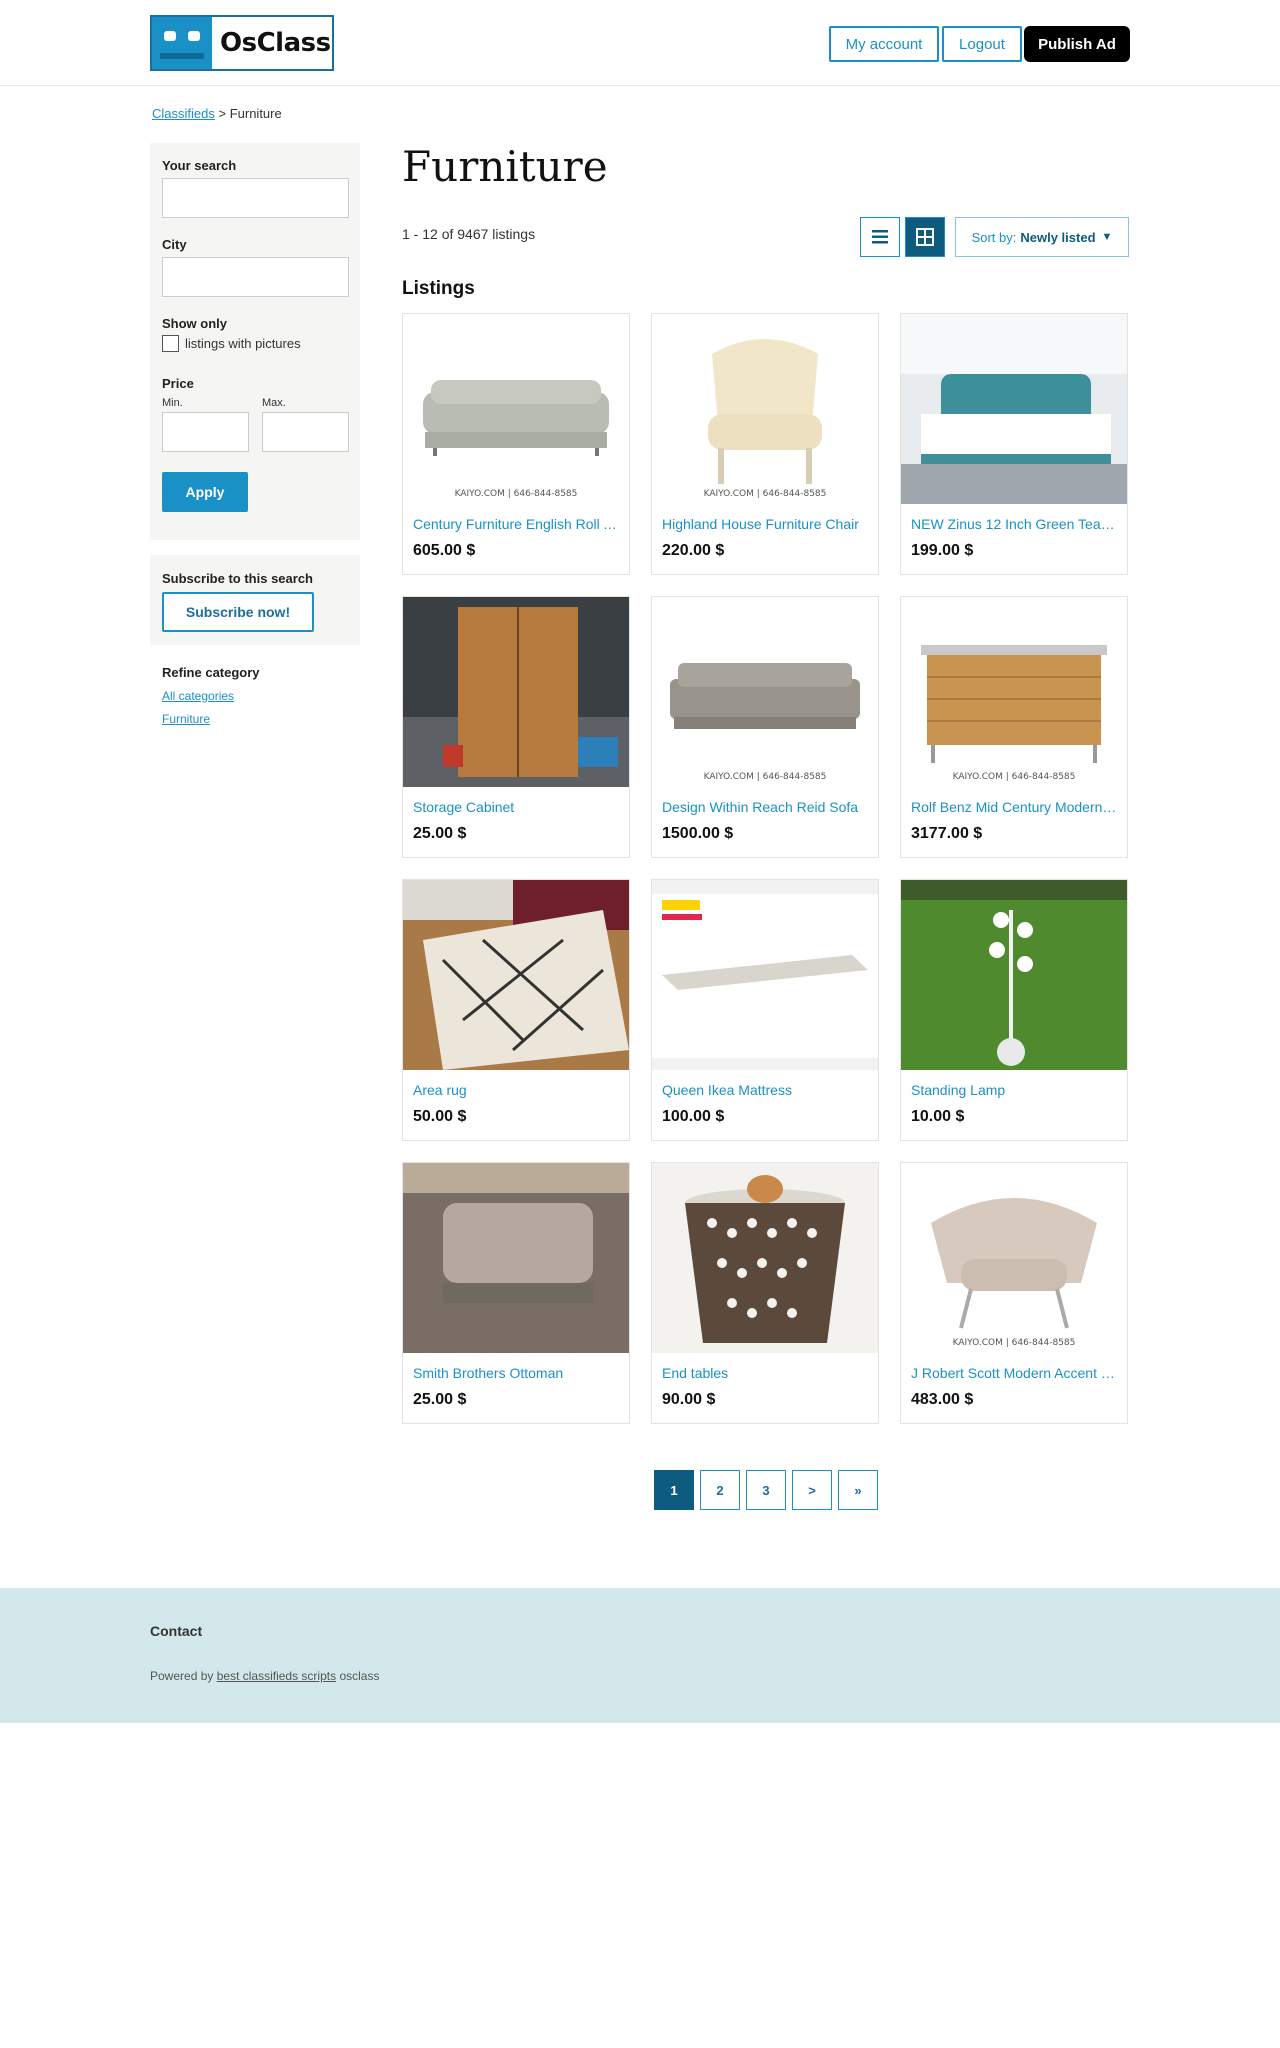  What do you see at coordinates (938, 1116) in the screenshot?
I see `listing-price: 10.00 $` at bounding box center [938, 1116].